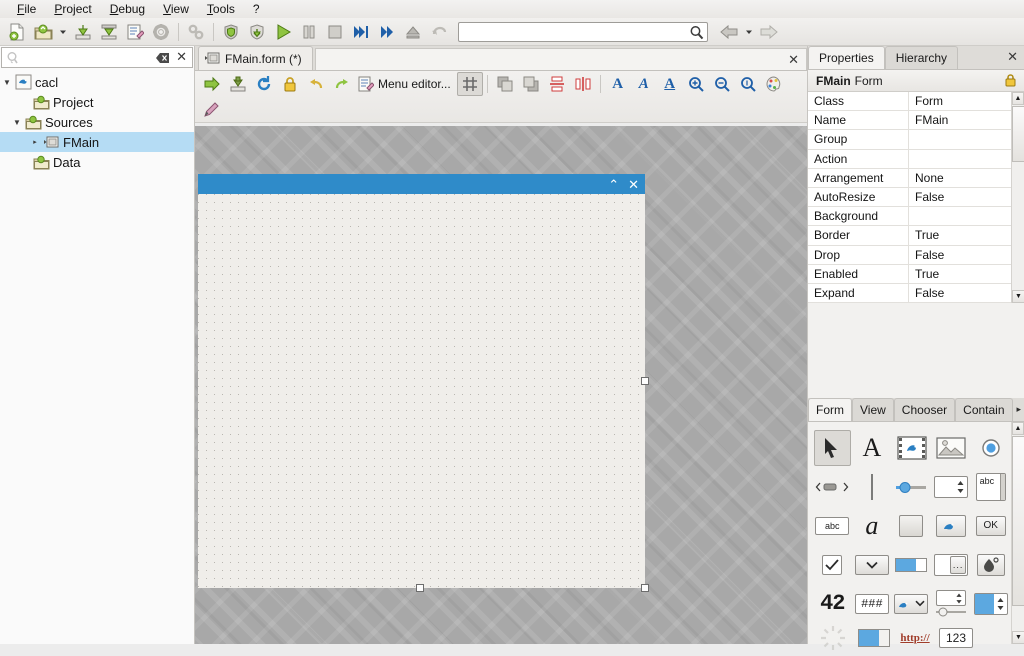 The width and height of the screenshot is (1024, 656). Describe the element at coordinates (420, 588) in the screenshot. I see `resize-handle-bottom` at that location.